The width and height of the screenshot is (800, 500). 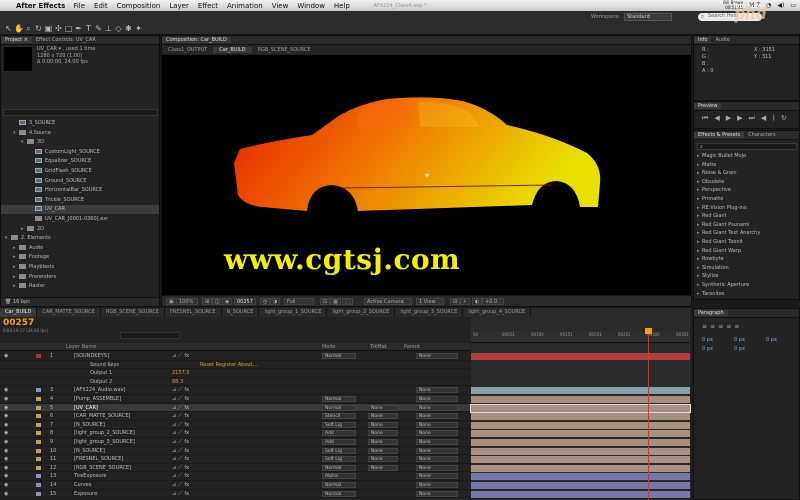 I want to click on header-mode: Mode, so click(x=329, y=347).